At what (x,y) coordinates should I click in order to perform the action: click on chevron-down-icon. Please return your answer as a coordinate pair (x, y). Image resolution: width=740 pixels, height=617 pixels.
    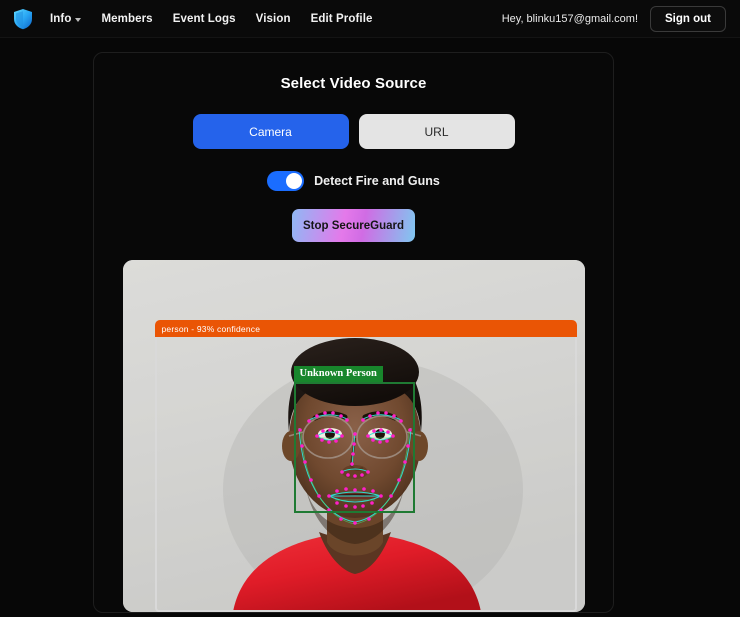
    Looking at the image, I should click on (78, 19).